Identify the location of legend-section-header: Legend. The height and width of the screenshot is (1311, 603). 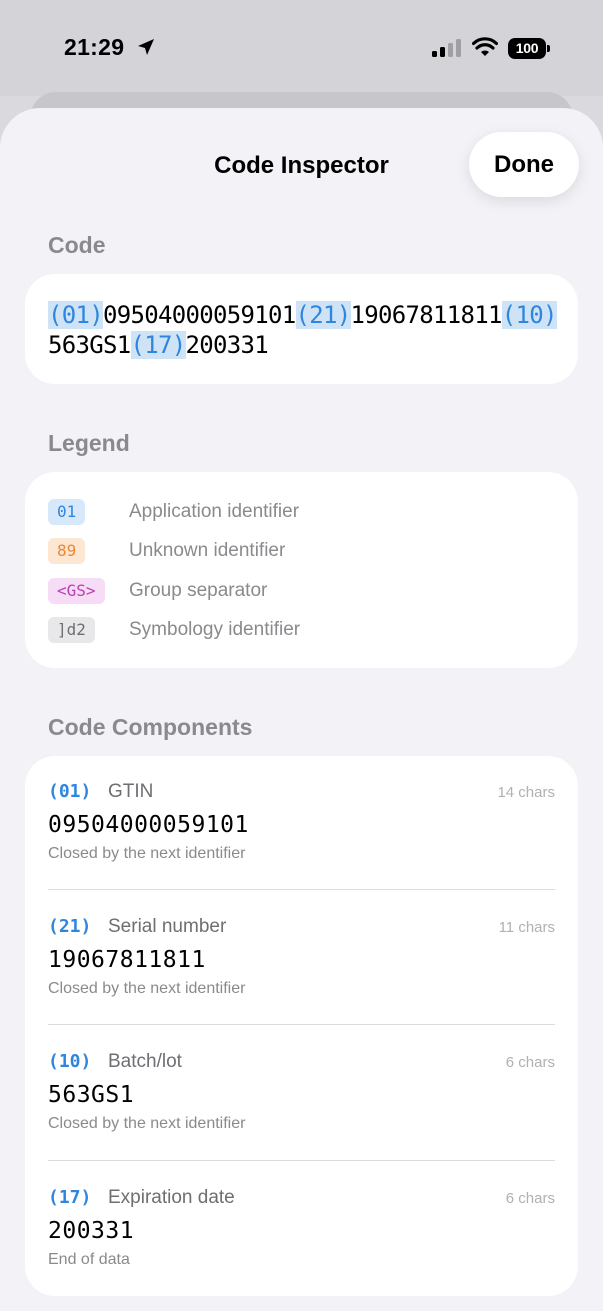
(89, 443).